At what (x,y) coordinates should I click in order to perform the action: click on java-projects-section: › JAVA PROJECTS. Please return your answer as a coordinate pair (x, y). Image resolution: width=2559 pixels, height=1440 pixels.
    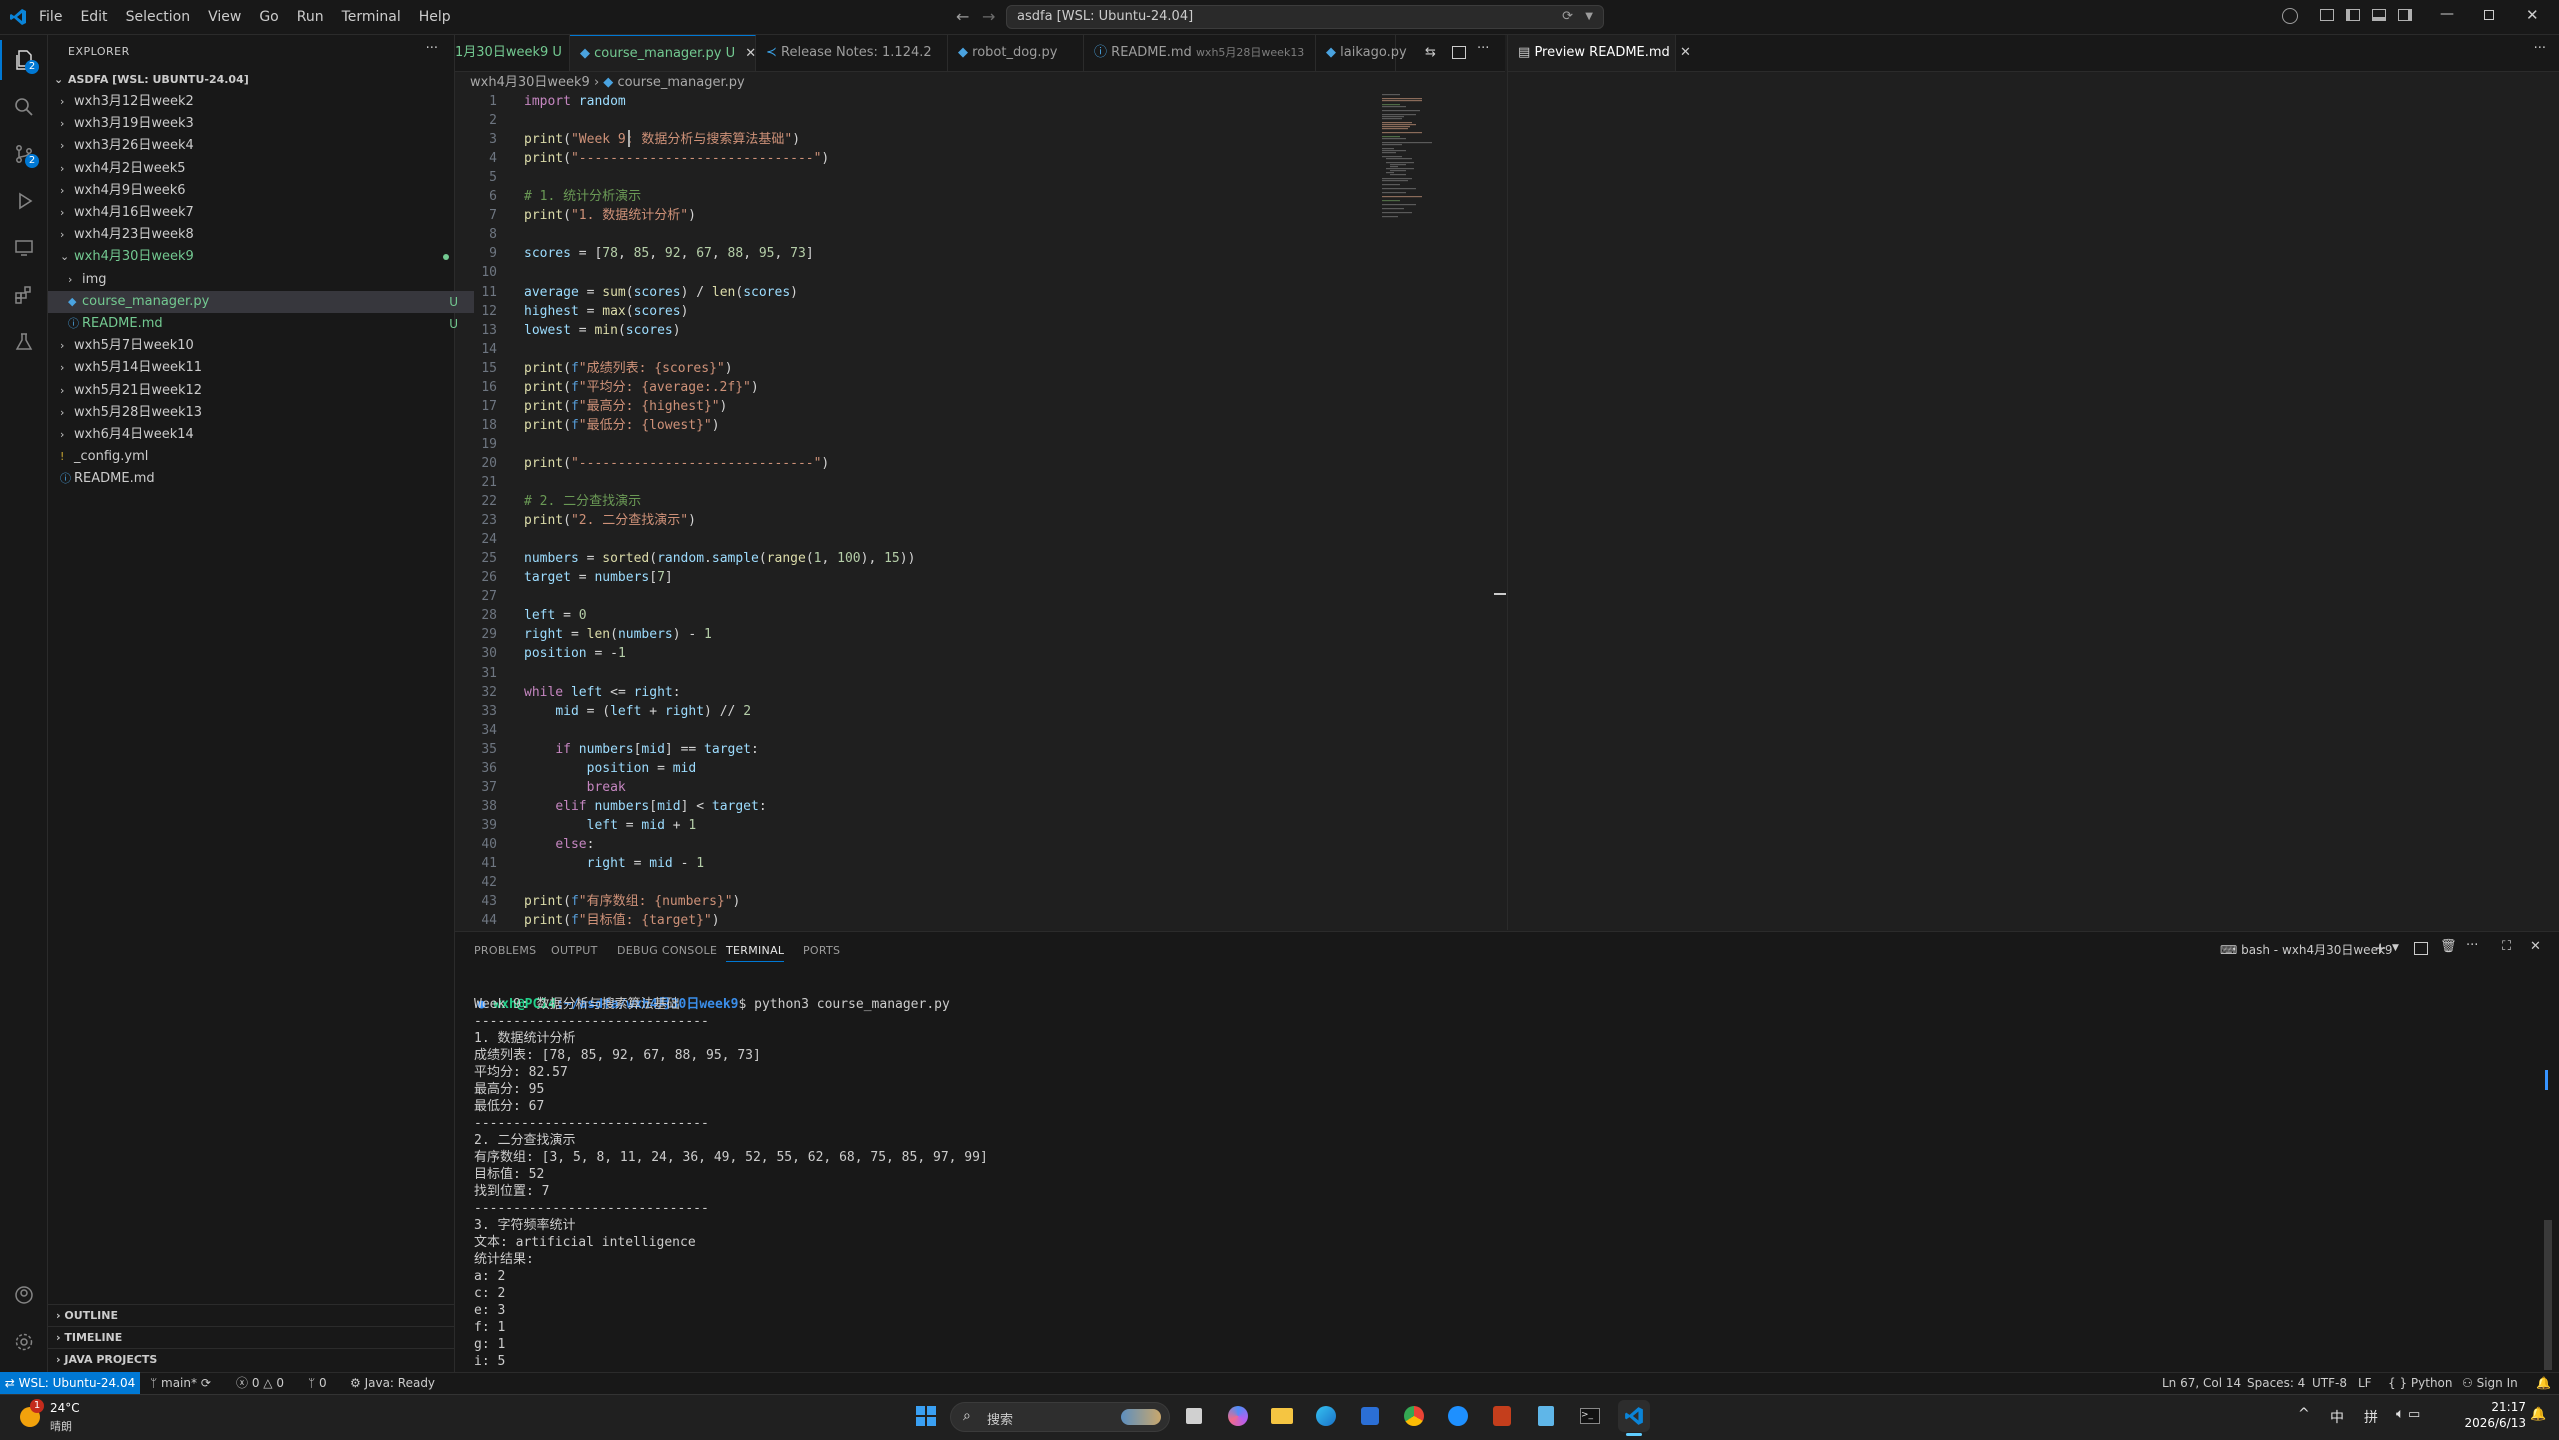
    Looking at the image, I should click on (251, 1359).